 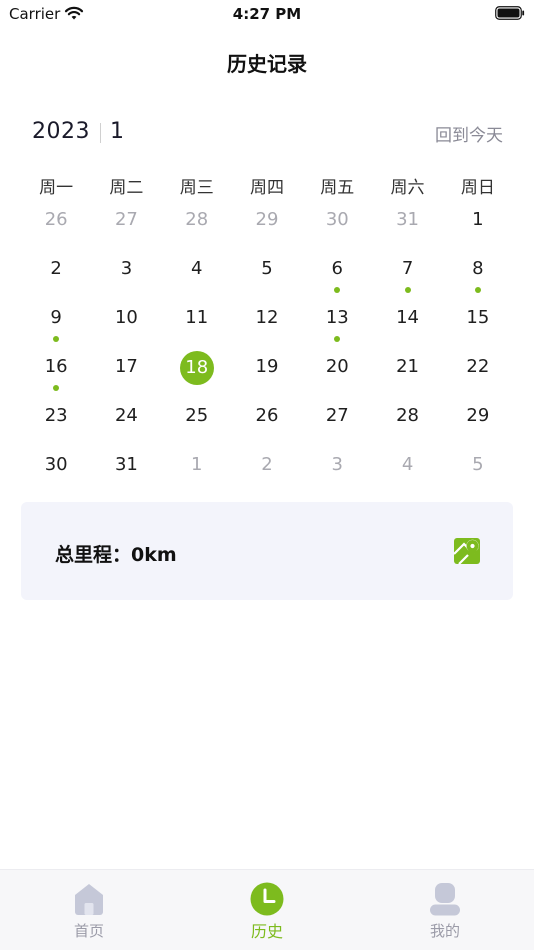 I want to click on calendar-day: 16, so click(x=56, y=366).